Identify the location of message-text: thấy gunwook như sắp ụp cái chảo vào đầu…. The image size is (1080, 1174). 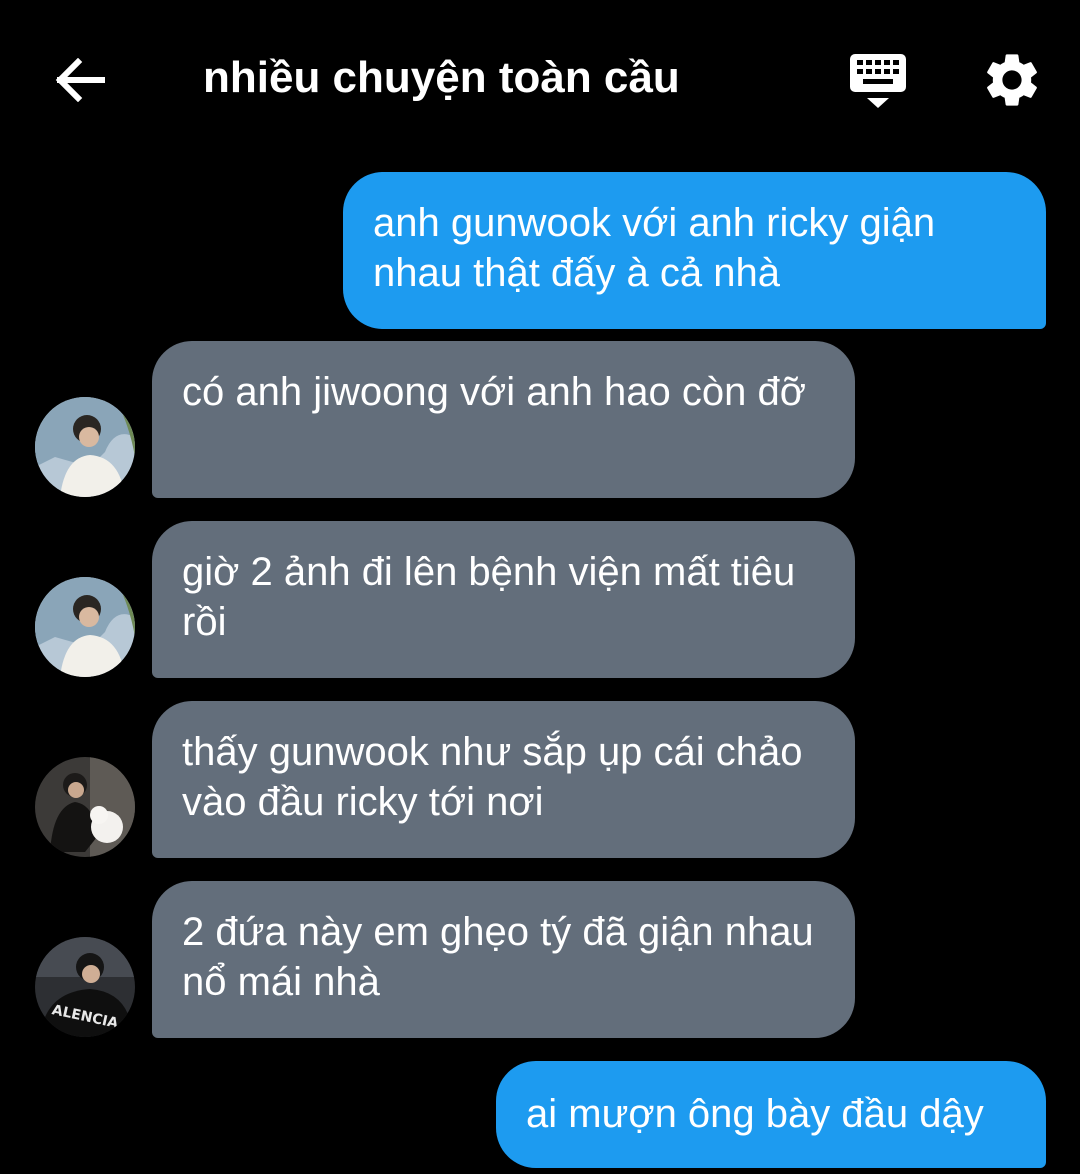
(492, 777).